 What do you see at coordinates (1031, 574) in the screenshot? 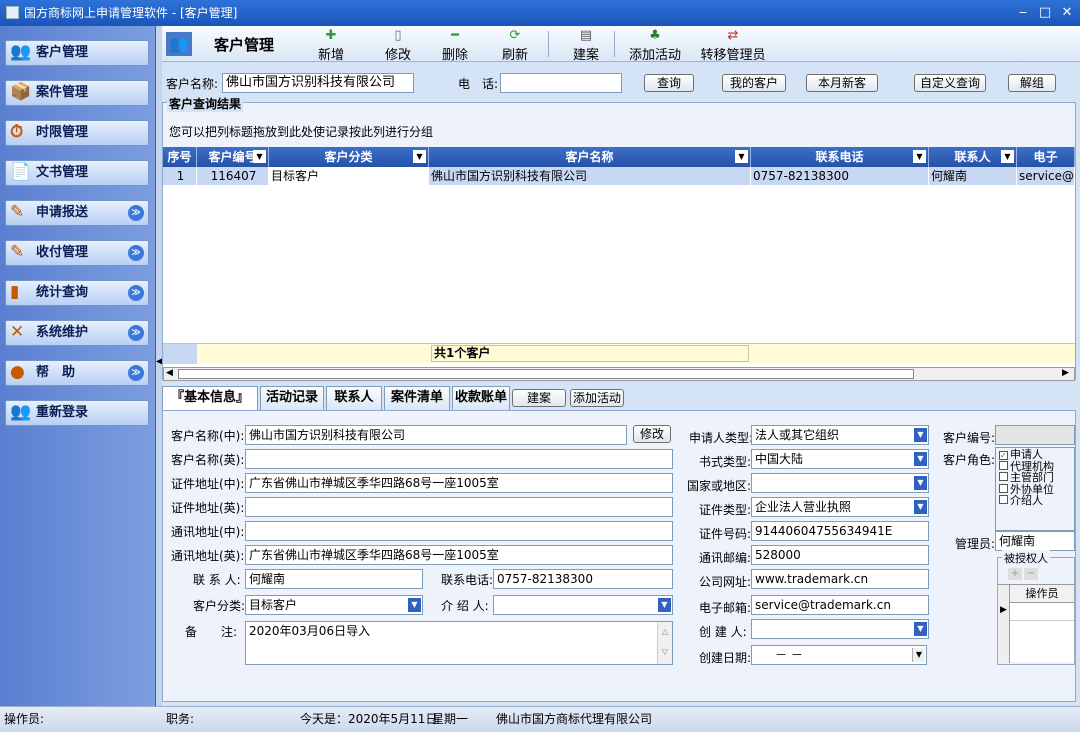
I see `remove-authorized-icon: −` at bounding box center [1031, 574].